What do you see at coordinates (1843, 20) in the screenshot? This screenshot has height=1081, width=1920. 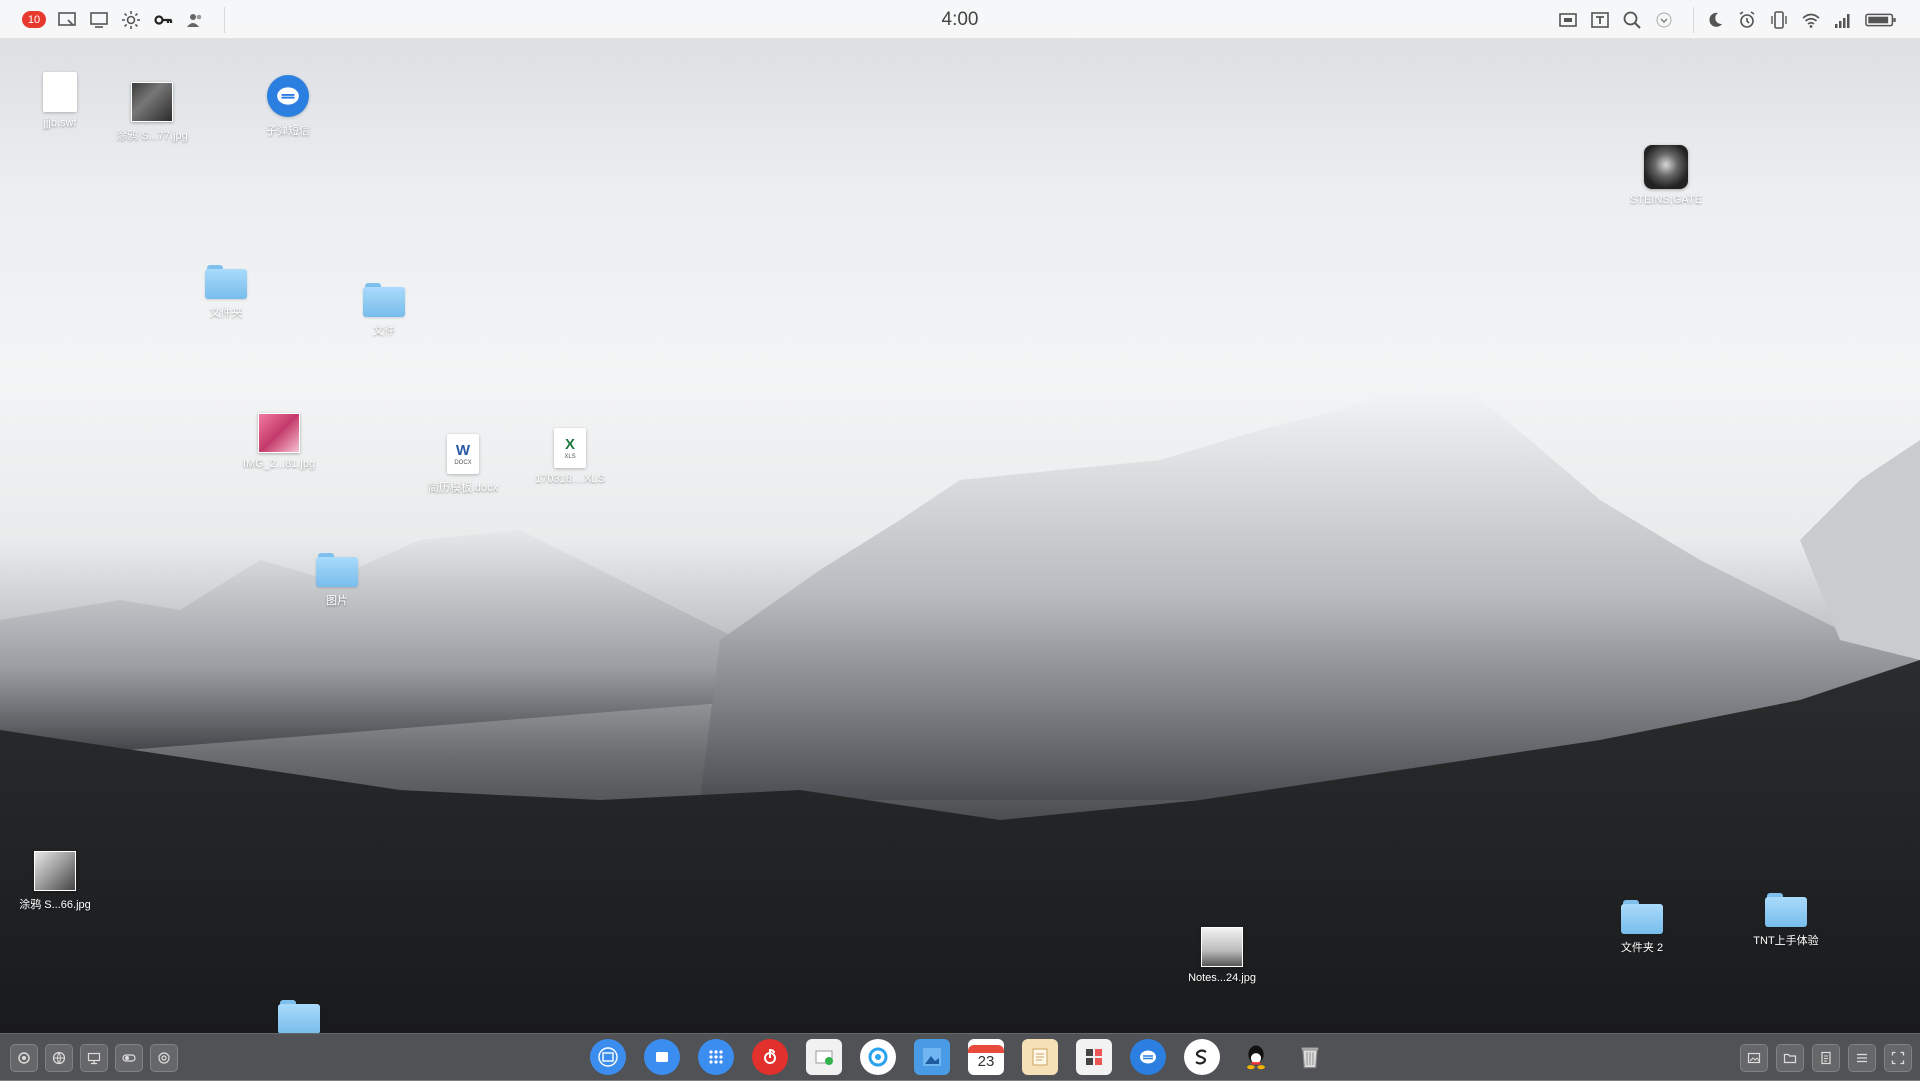 I see `signal-icon` at bounding box center [1843, 20].